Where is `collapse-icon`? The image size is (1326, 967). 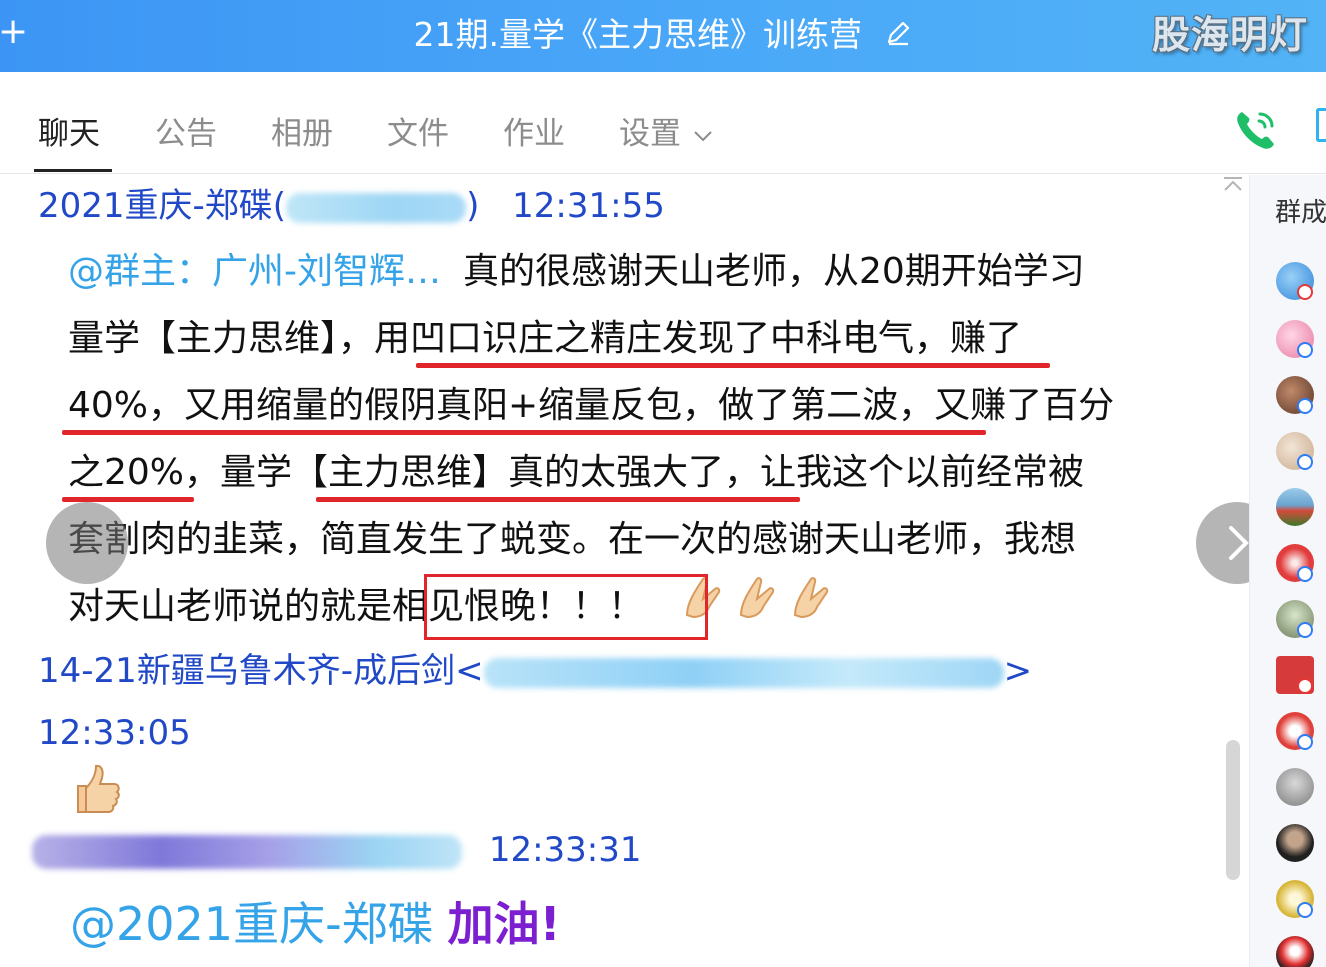
collapse-icon is located at coordinates (1233, 186).